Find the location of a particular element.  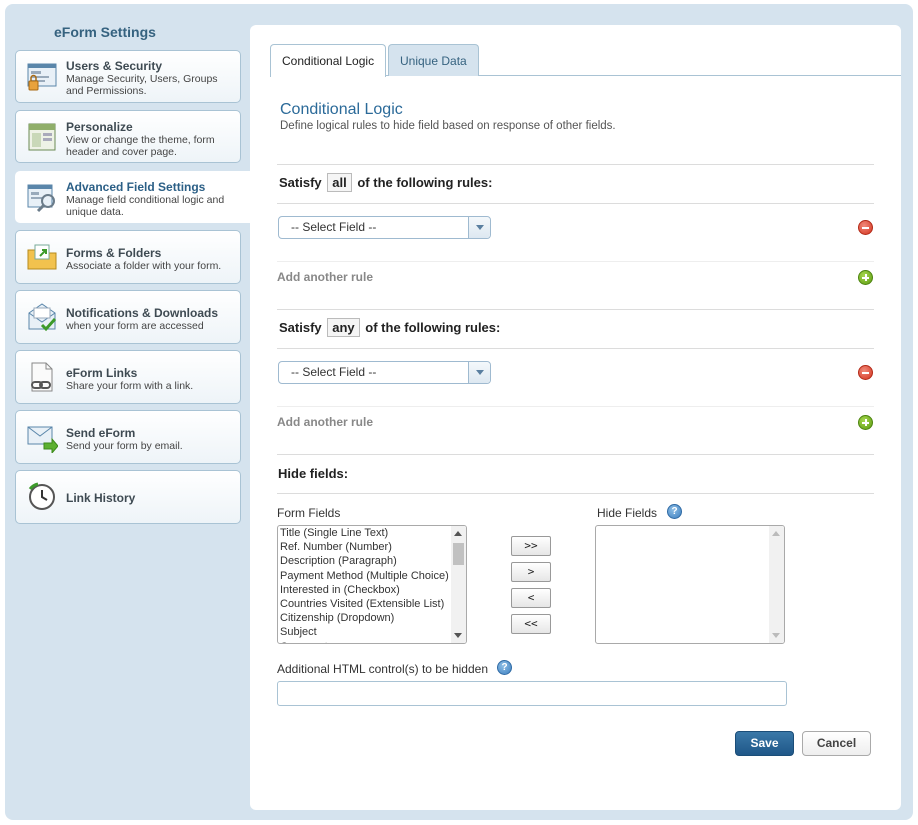

sidebar-item-desc: Send your form by email. is located at coordinates (124, 446).